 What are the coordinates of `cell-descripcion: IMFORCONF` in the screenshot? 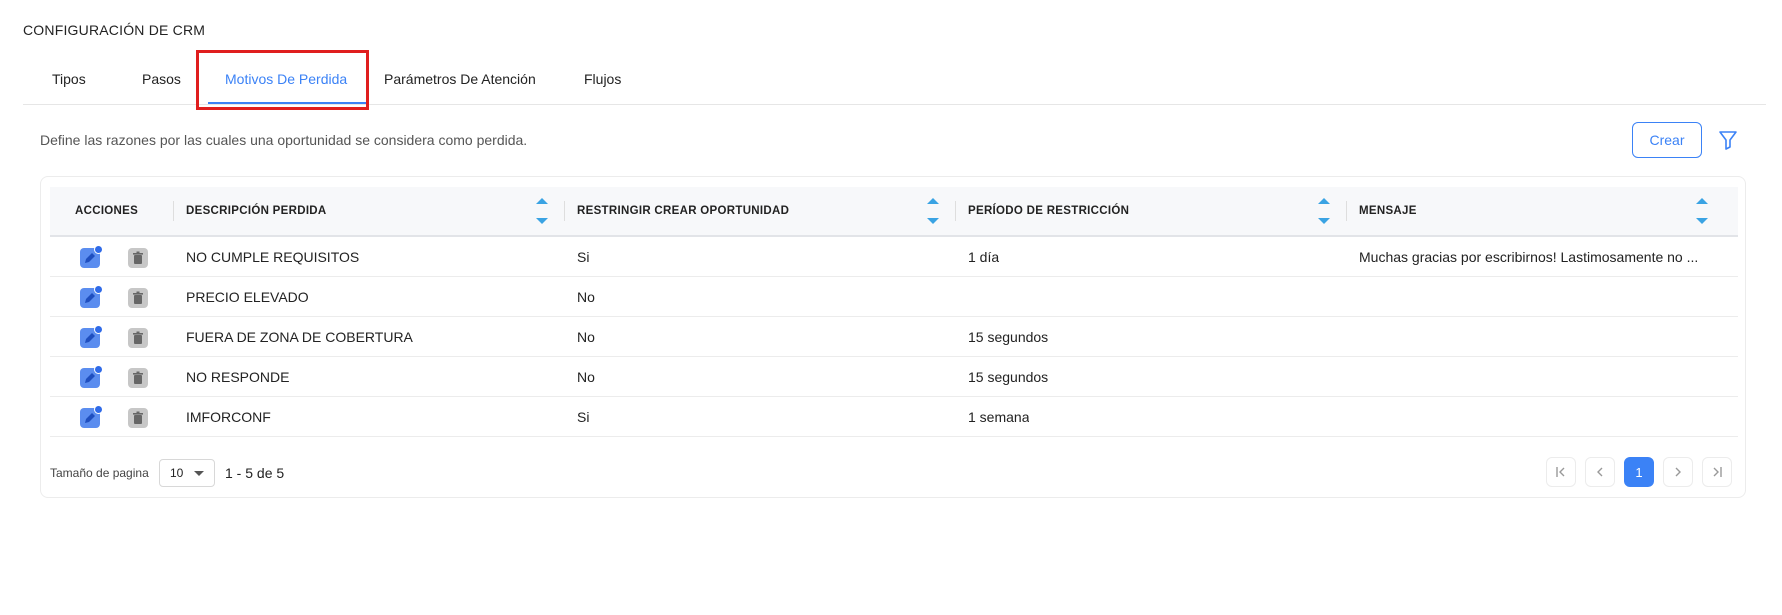 It's located at (228, 417).